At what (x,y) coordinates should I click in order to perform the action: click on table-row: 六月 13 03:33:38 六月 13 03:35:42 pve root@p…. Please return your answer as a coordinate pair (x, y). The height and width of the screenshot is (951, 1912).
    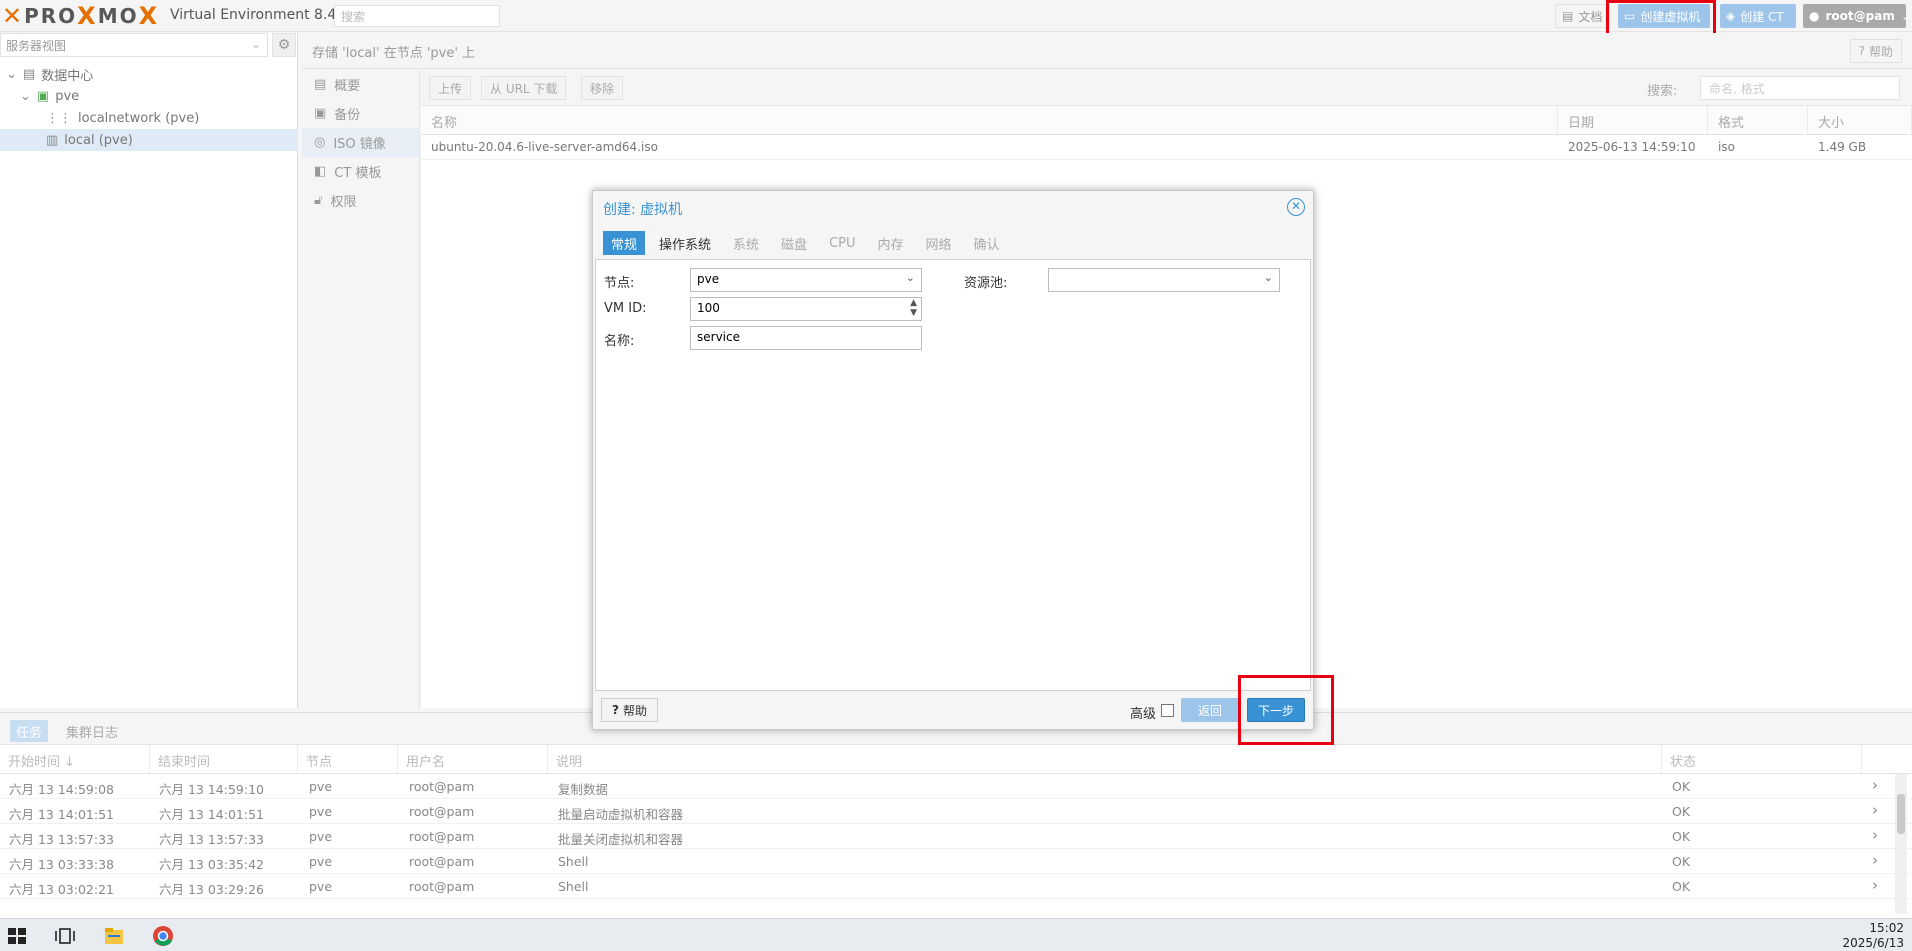
    Looking at the image, I should click on (956, 861).